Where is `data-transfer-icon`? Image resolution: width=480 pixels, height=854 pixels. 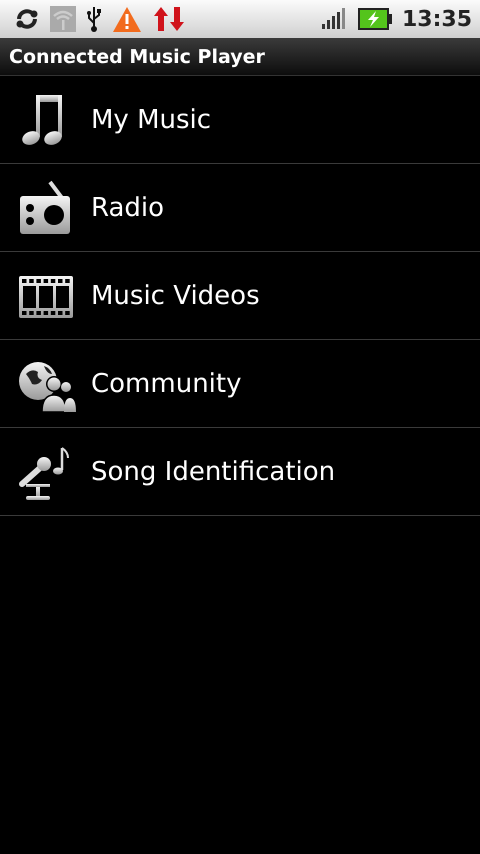
data-transfer-icon is located at coordinates (169, 19).